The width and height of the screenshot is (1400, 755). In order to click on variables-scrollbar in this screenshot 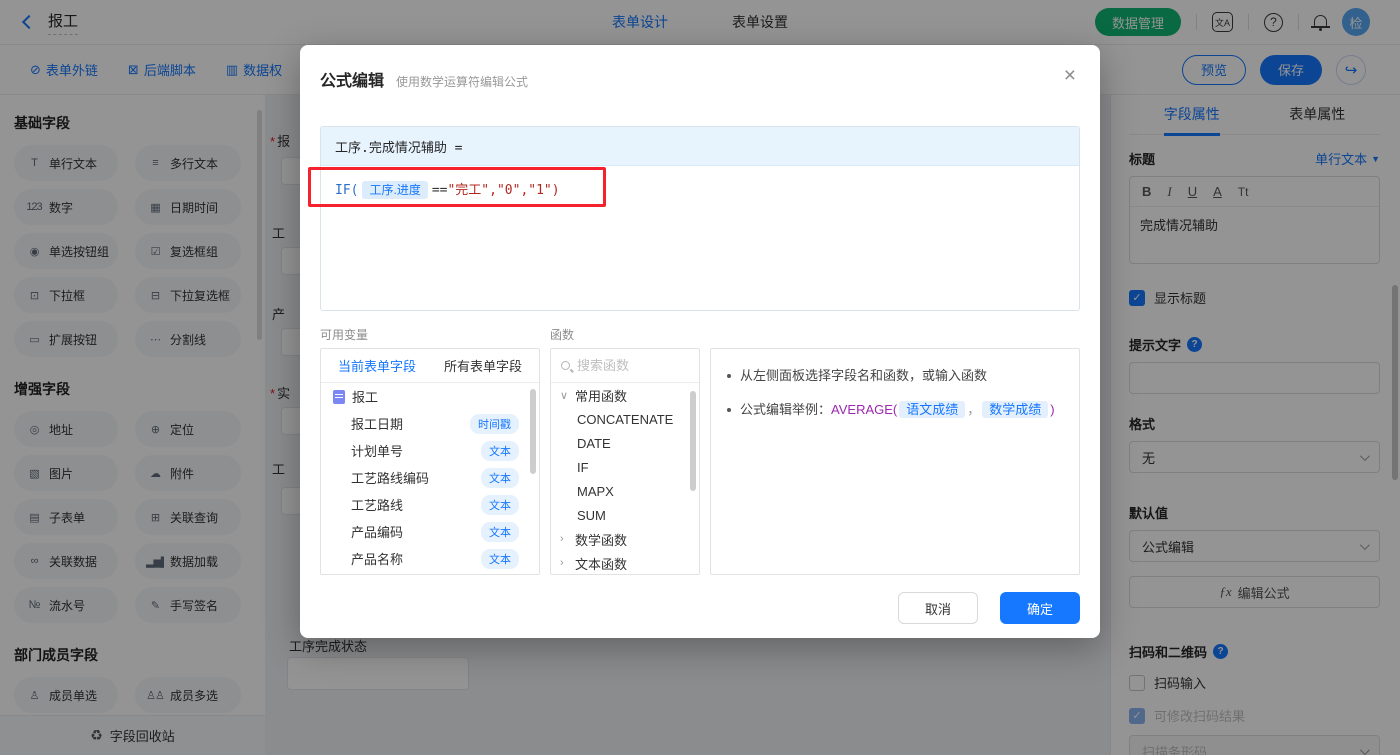, I will do `click(533, 431)`.